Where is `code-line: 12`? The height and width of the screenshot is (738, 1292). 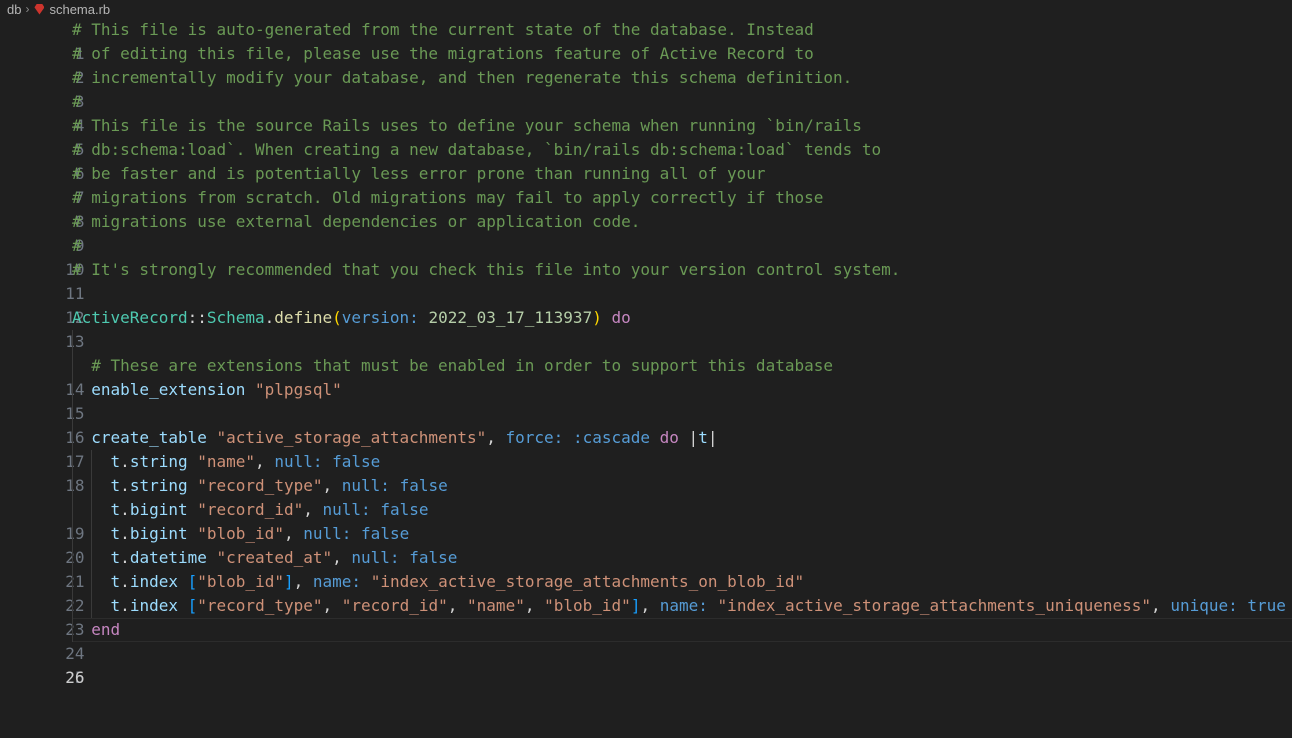
code-line: 12 is located at coordinates (646, 304).